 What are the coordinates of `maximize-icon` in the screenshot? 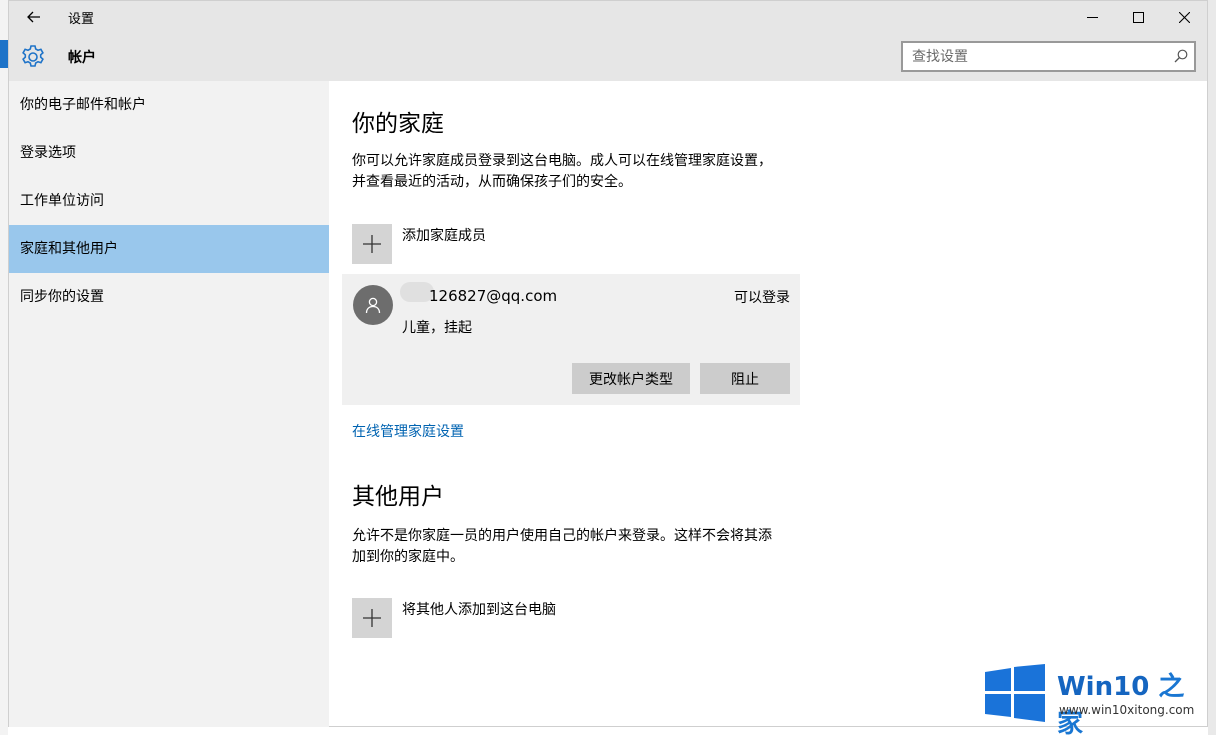 It's located at (1138, 17).